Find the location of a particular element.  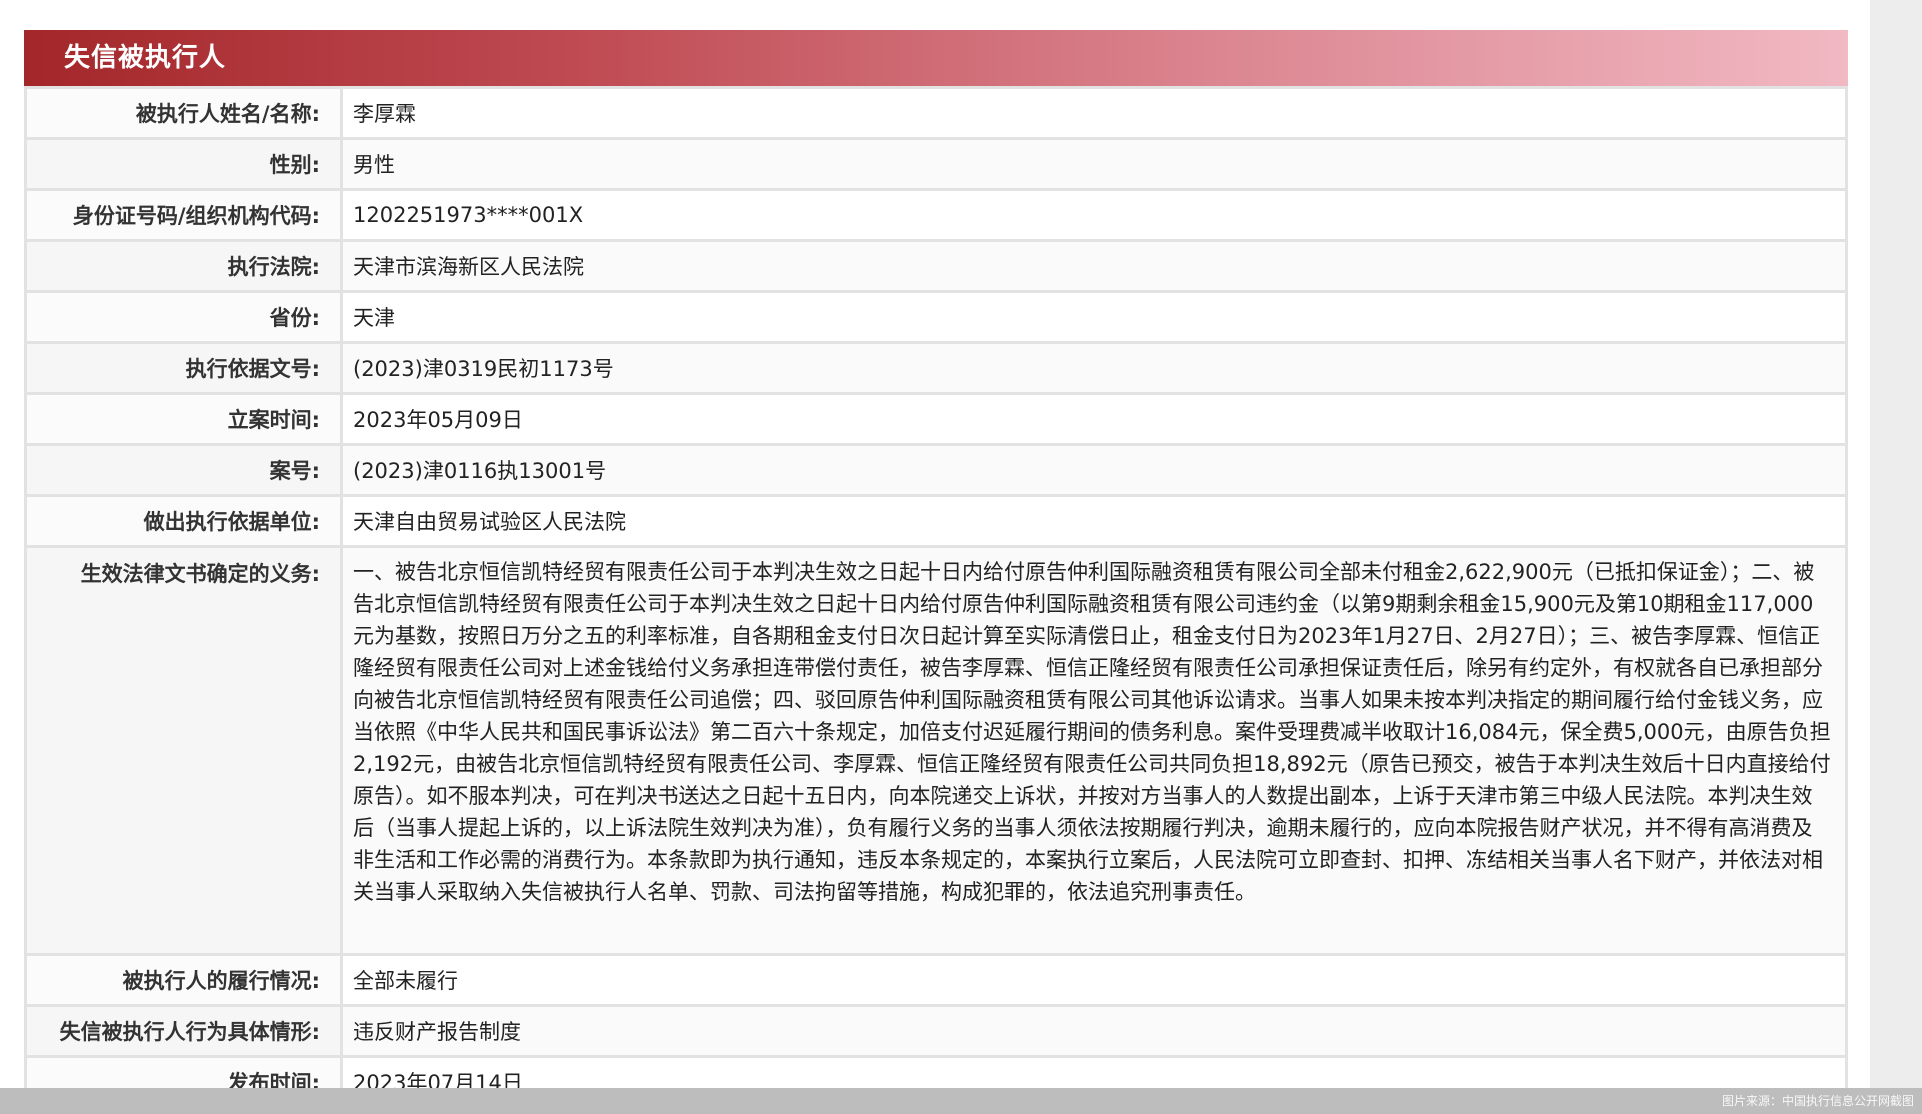

table-row: 身份证号码/组织机构代码: 1202251973****001X is located at coordinates (936, 213).